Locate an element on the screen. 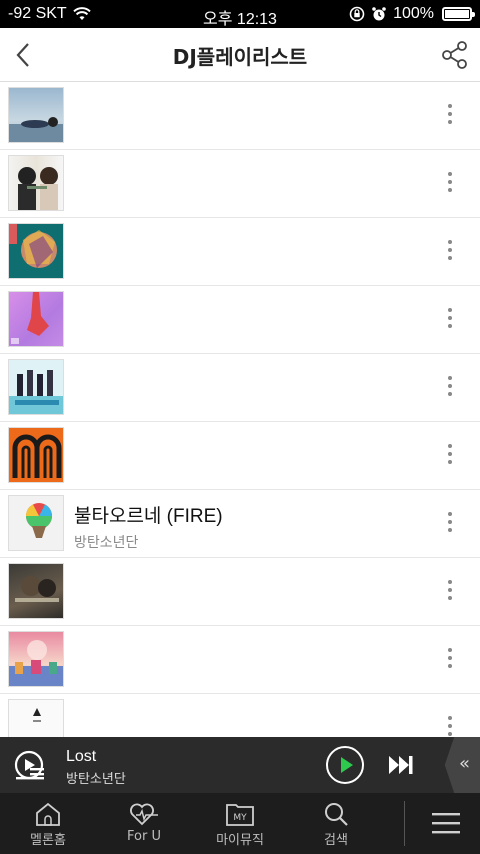  heart-icon is located at coordinates (144, 814).